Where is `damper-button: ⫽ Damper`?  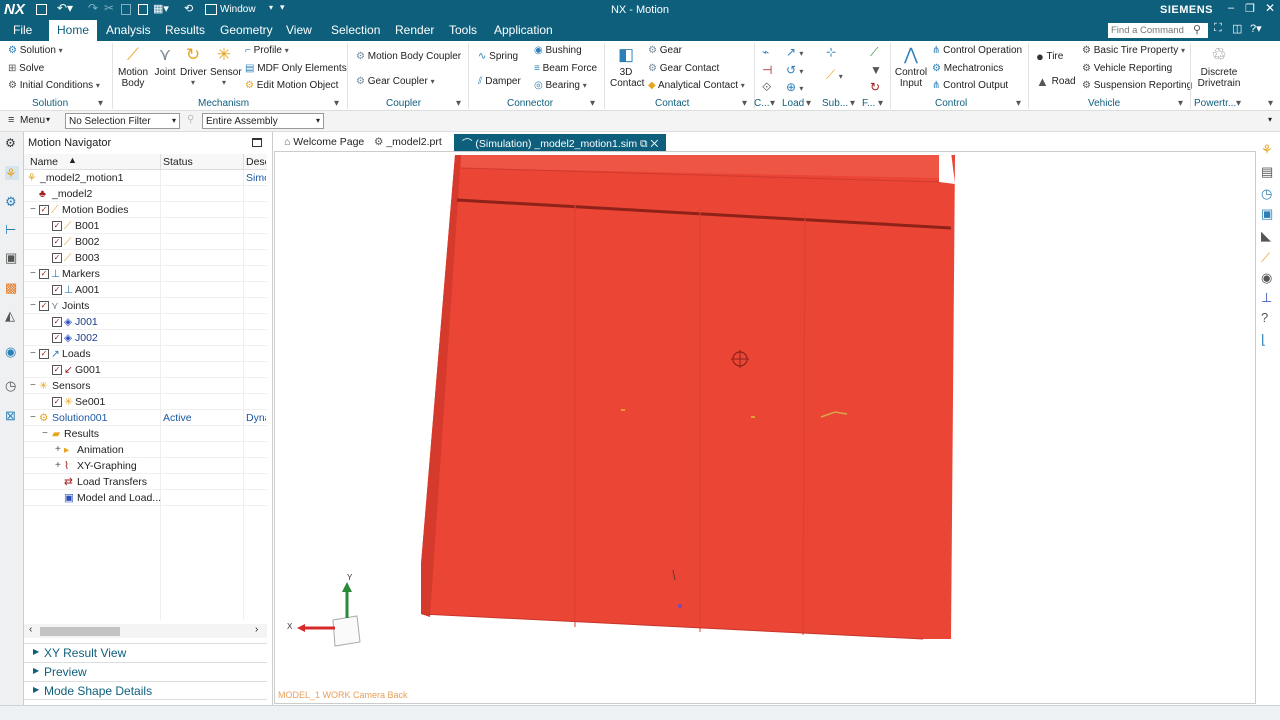 damper-button: ⫽ Damper is located at coordinates (499, 81).